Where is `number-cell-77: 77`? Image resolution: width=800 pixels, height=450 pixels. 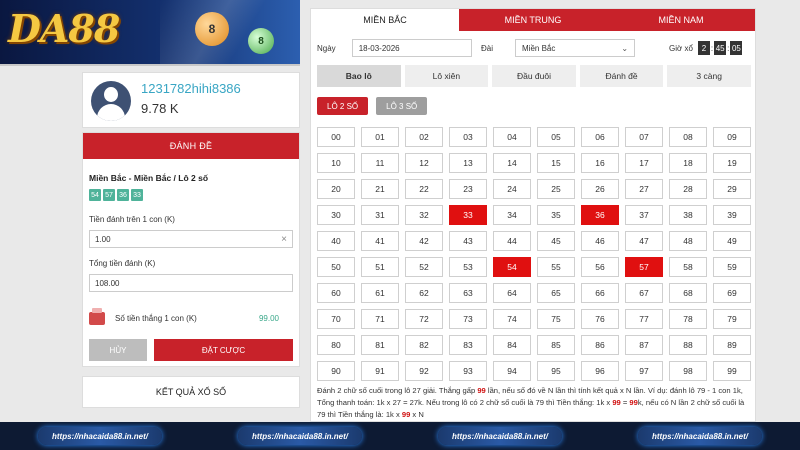 number-cell-77: 77 is located at coordinates (644, 319).